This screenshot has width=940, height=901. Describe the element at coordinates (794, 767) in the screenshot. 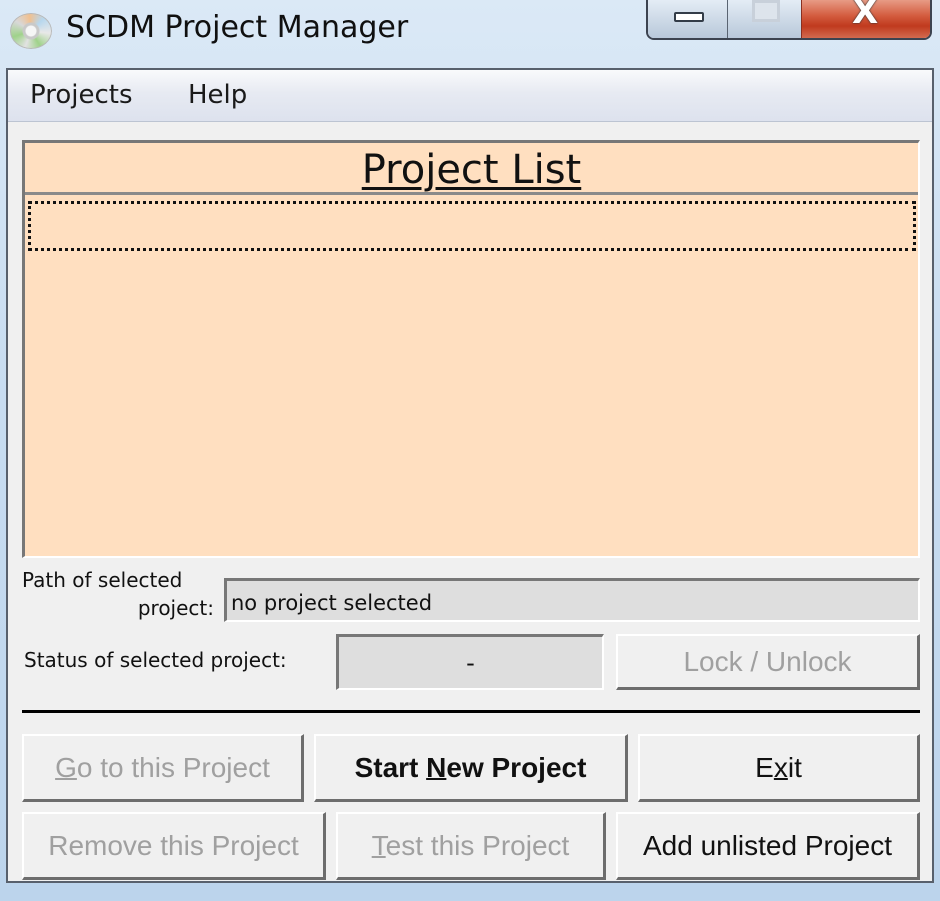

I see `label-rest: it` at that location.